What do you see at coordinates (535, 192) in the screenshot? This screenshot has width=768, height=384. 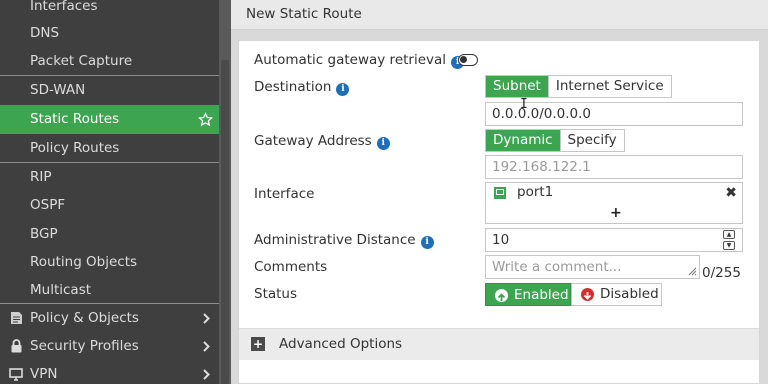 I see `interface-value: port1` at bounding box center [535, 192].